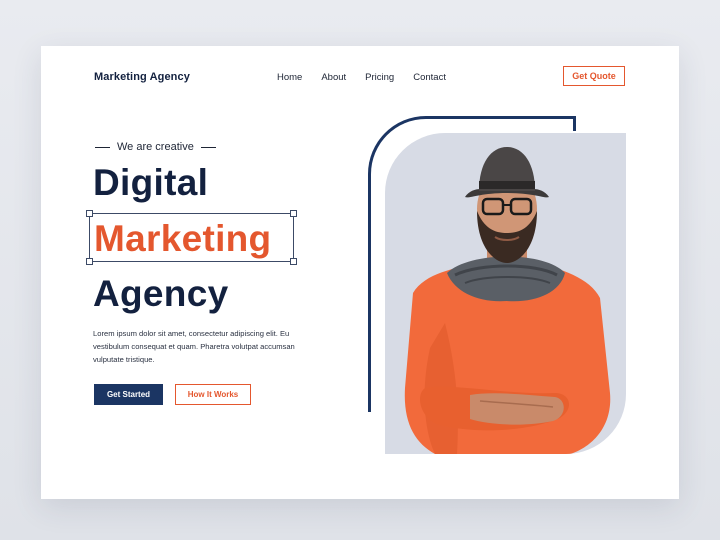 The height and width of the screenshot is (540, 720). I want to click on tagline-right-line, so click(208, 147).